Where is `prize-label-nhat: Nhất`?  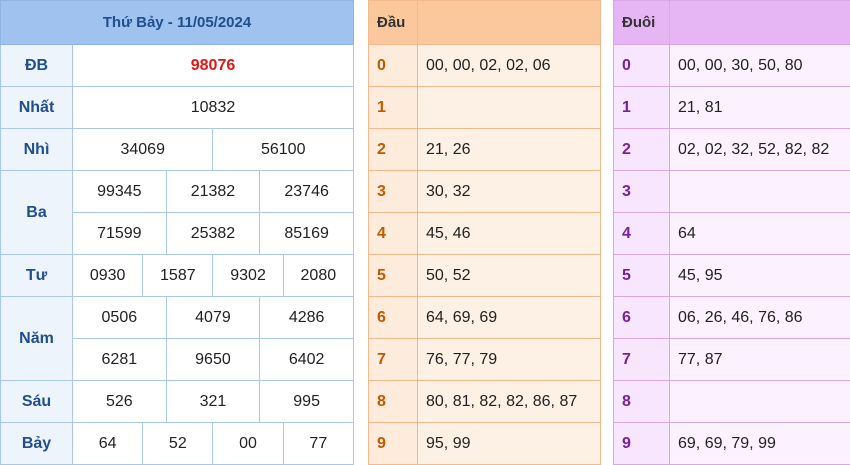
prize-label-nhat: Nhất is located at coordinates (37, 108).